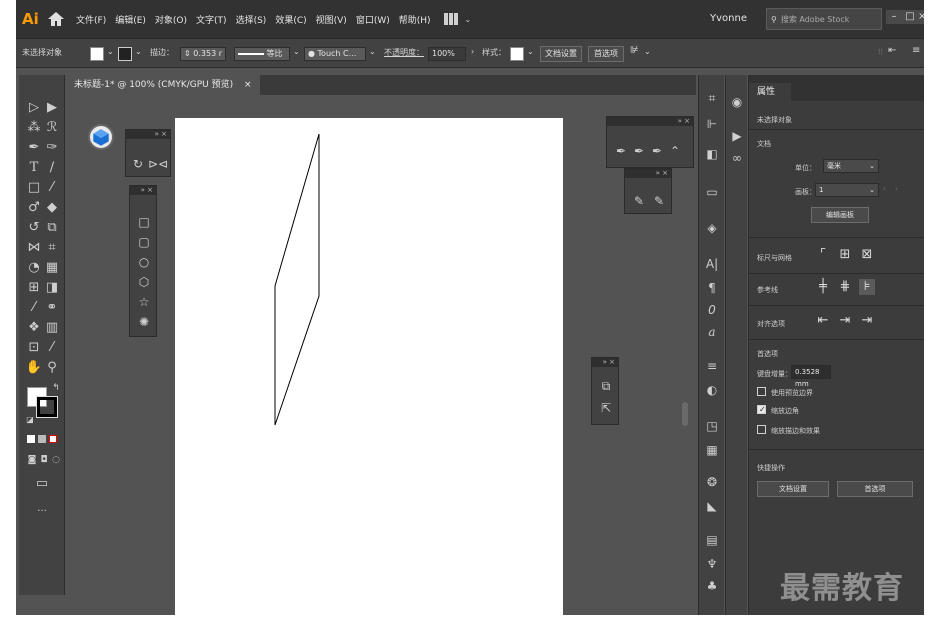 Image resolution: width=930 pixels, height=623 pixels. I want to click on stroke-icon: ≡, so click(712, 366).